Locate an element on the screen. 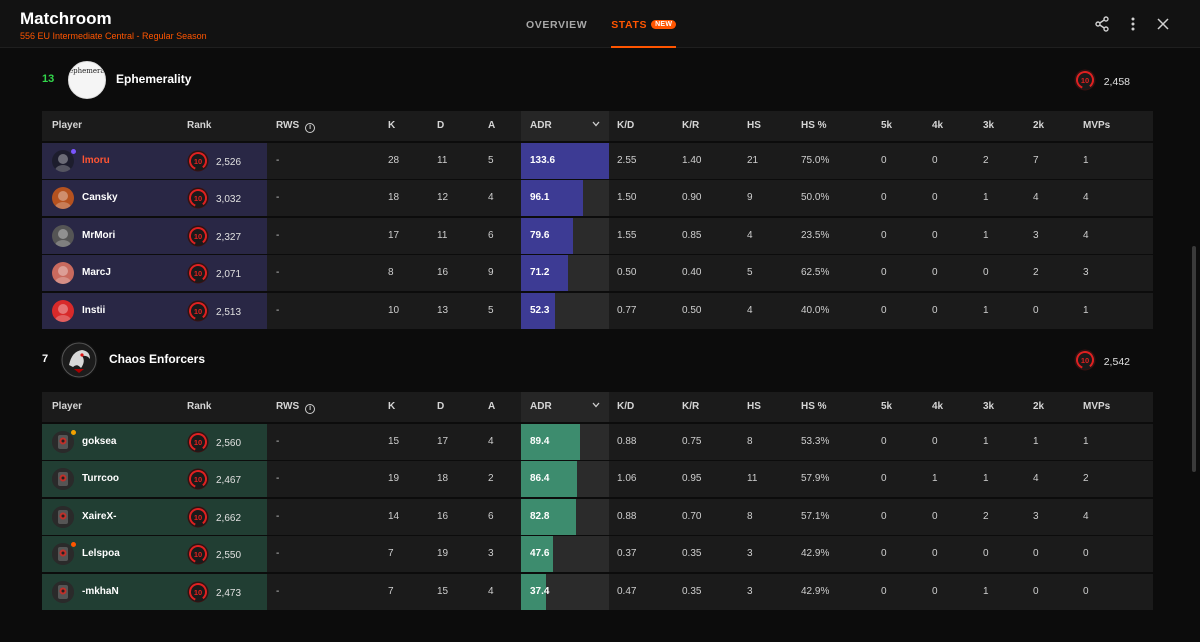 The width and height of the screenshot is (1200, 642). player-cell: XaireX- 10 2,662 is located at coordinates (154, 516).